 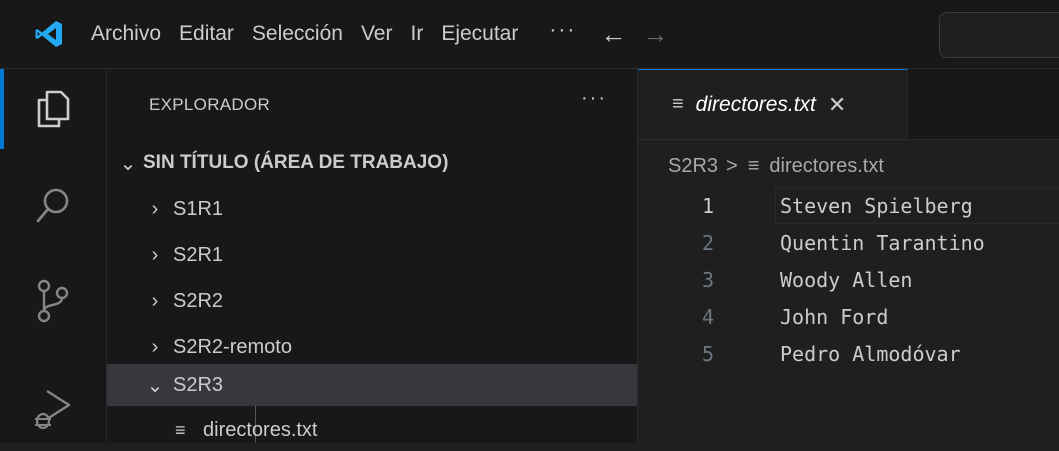 I want to click on breadcrumb-file: directores.txt, so click(x=826, y=166).